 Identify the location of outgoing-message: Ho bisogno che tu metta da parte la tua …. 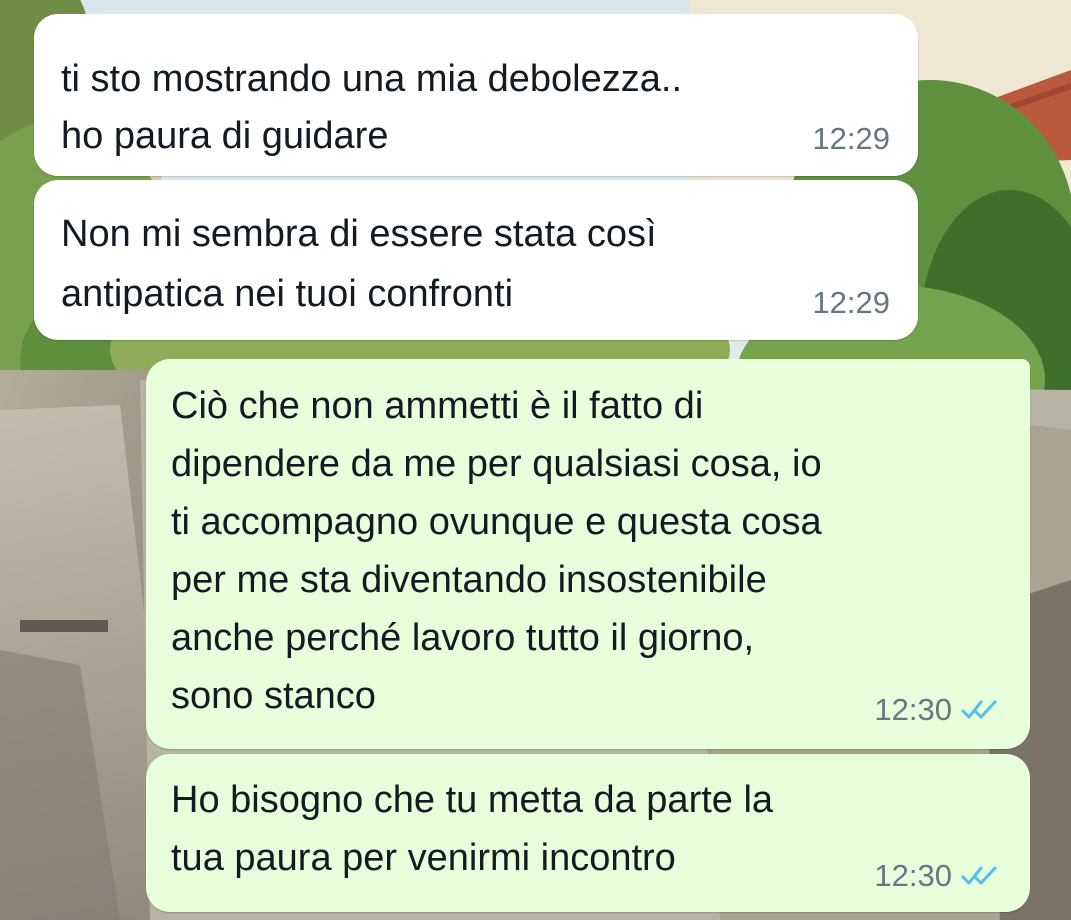
(588, 833).